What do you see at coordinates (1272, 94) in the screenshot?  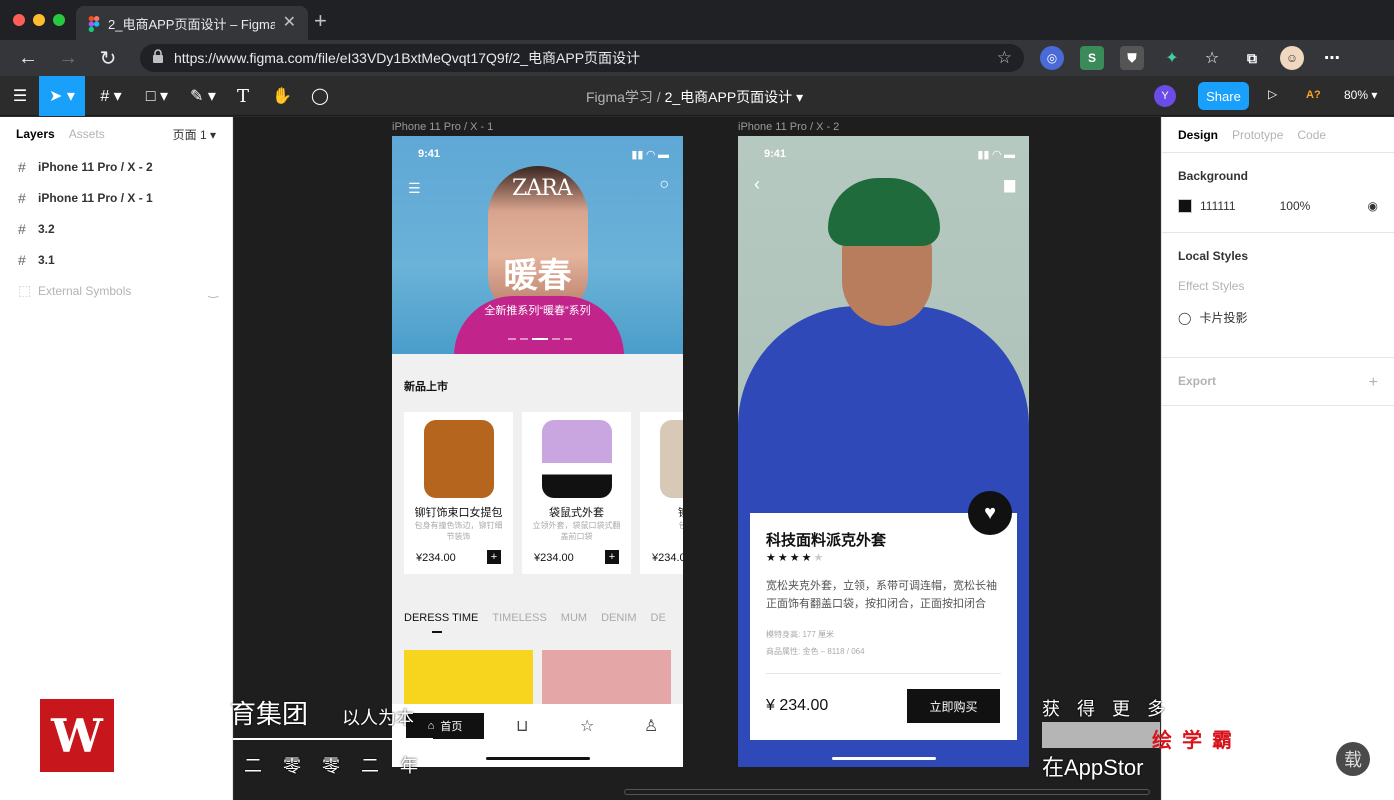 I see `present-play-icon: ▷` at bounding box center [1272, 94].